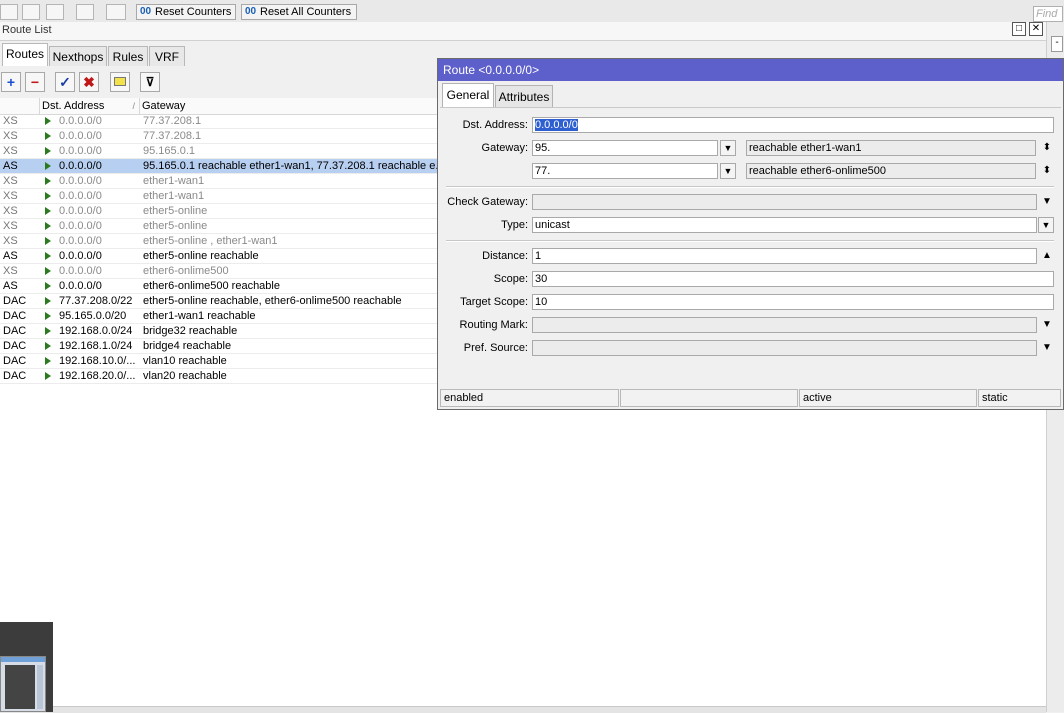  Describe the element at coordinates (523, 31) in the screenshot. I see `route-list-titlebar: Route List` at that location.